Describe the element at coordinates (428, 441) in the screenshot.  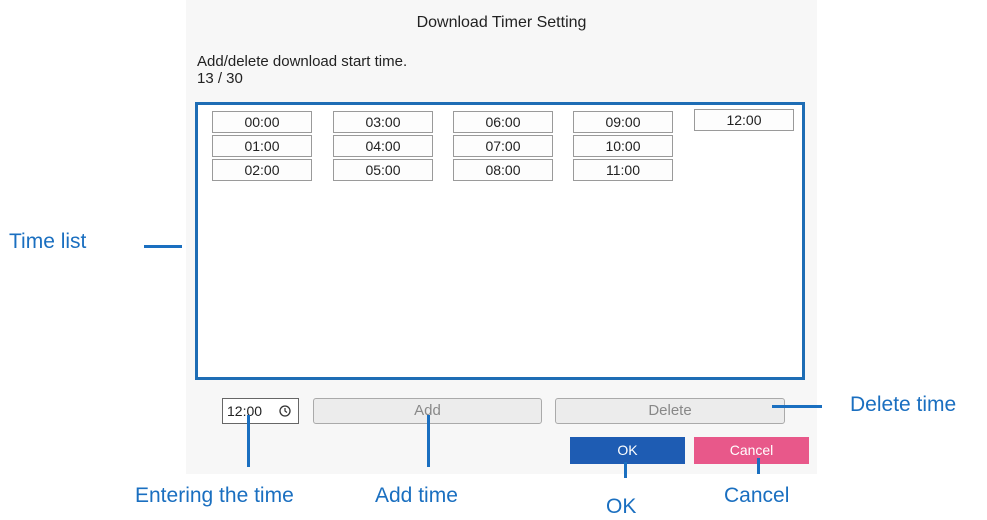
I see `callout-line-add-time` at that location.